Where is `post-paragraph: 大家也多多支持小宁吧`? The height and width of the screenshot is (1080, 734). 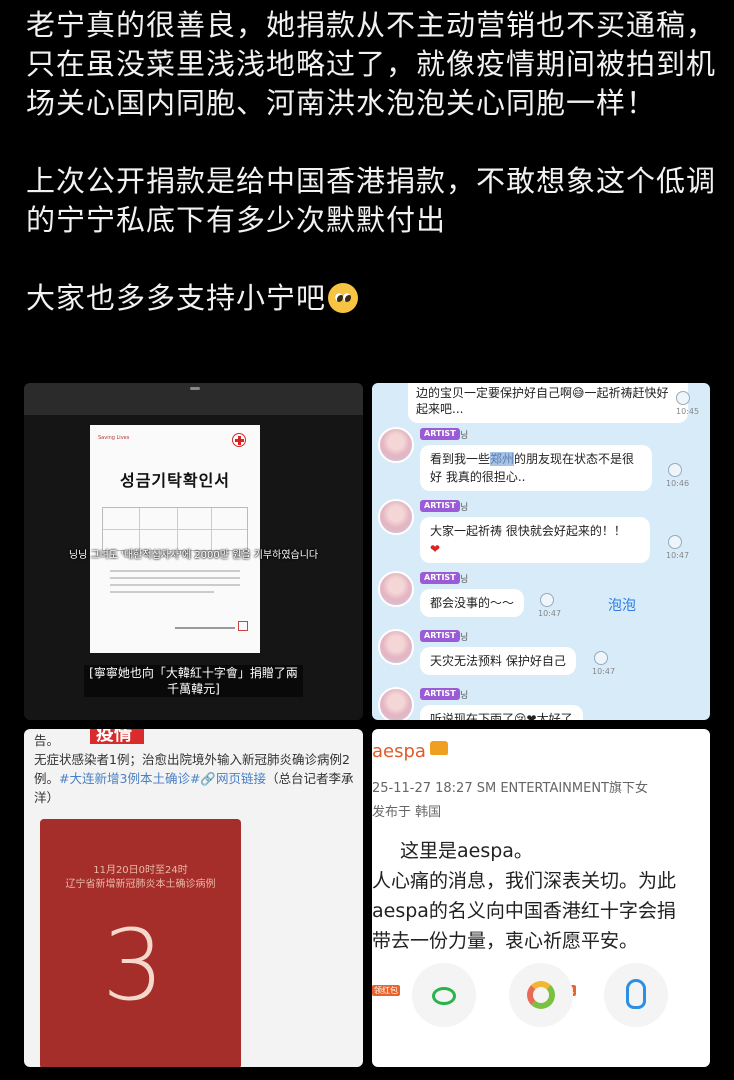 post-paragraph: 大家也多多支持小宁吧 is located at coordinates (371, 298).